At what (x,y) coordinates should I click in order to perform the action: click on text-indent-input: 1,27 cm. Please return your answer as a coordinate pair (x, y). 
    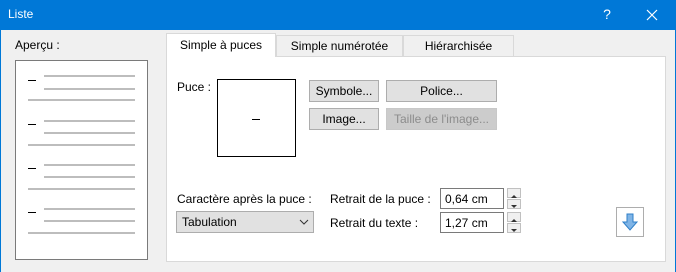
    Looking at the image, I should click on (472, 222).